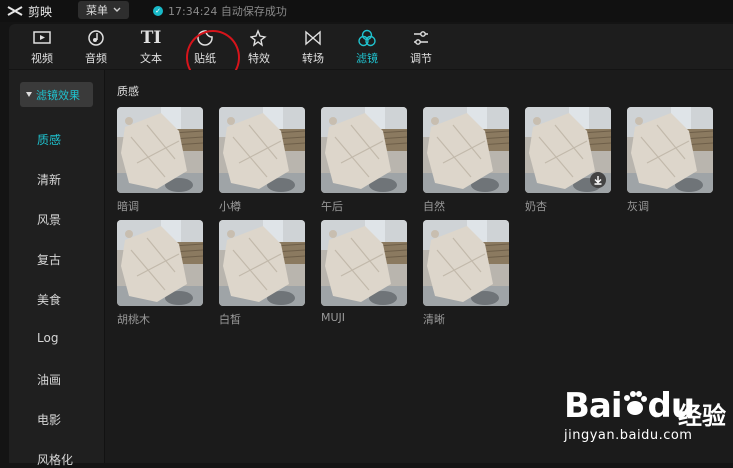 The image size is (733, 468). Describe the element at coordinates (133, 319) in the screenshot. I see `filter-name: 胡桃木` at that location.